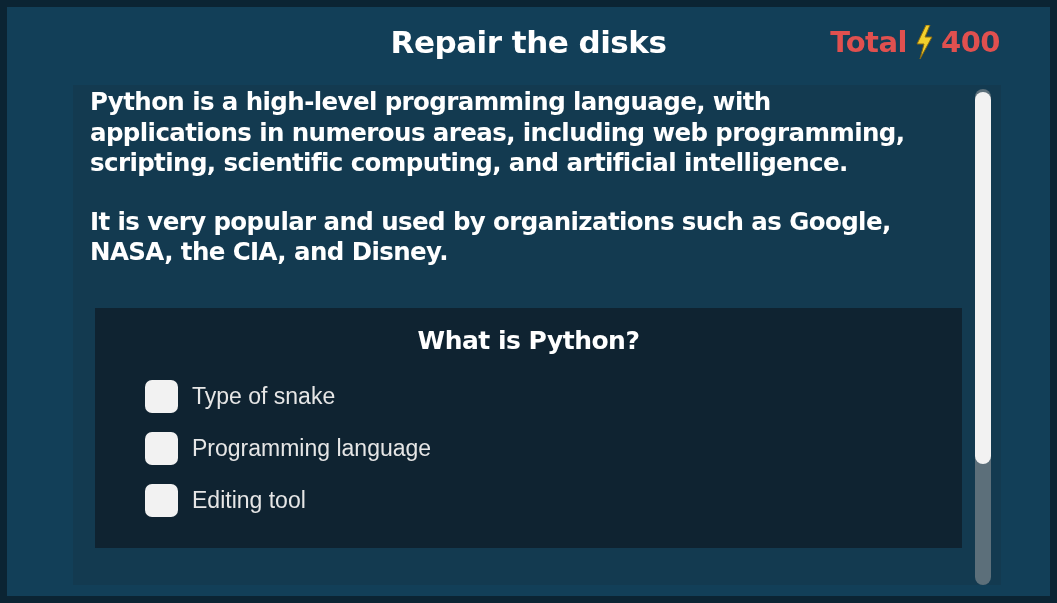 The image size is (1057, 603). I want to click on question: What is Python?, so click(528, 340).